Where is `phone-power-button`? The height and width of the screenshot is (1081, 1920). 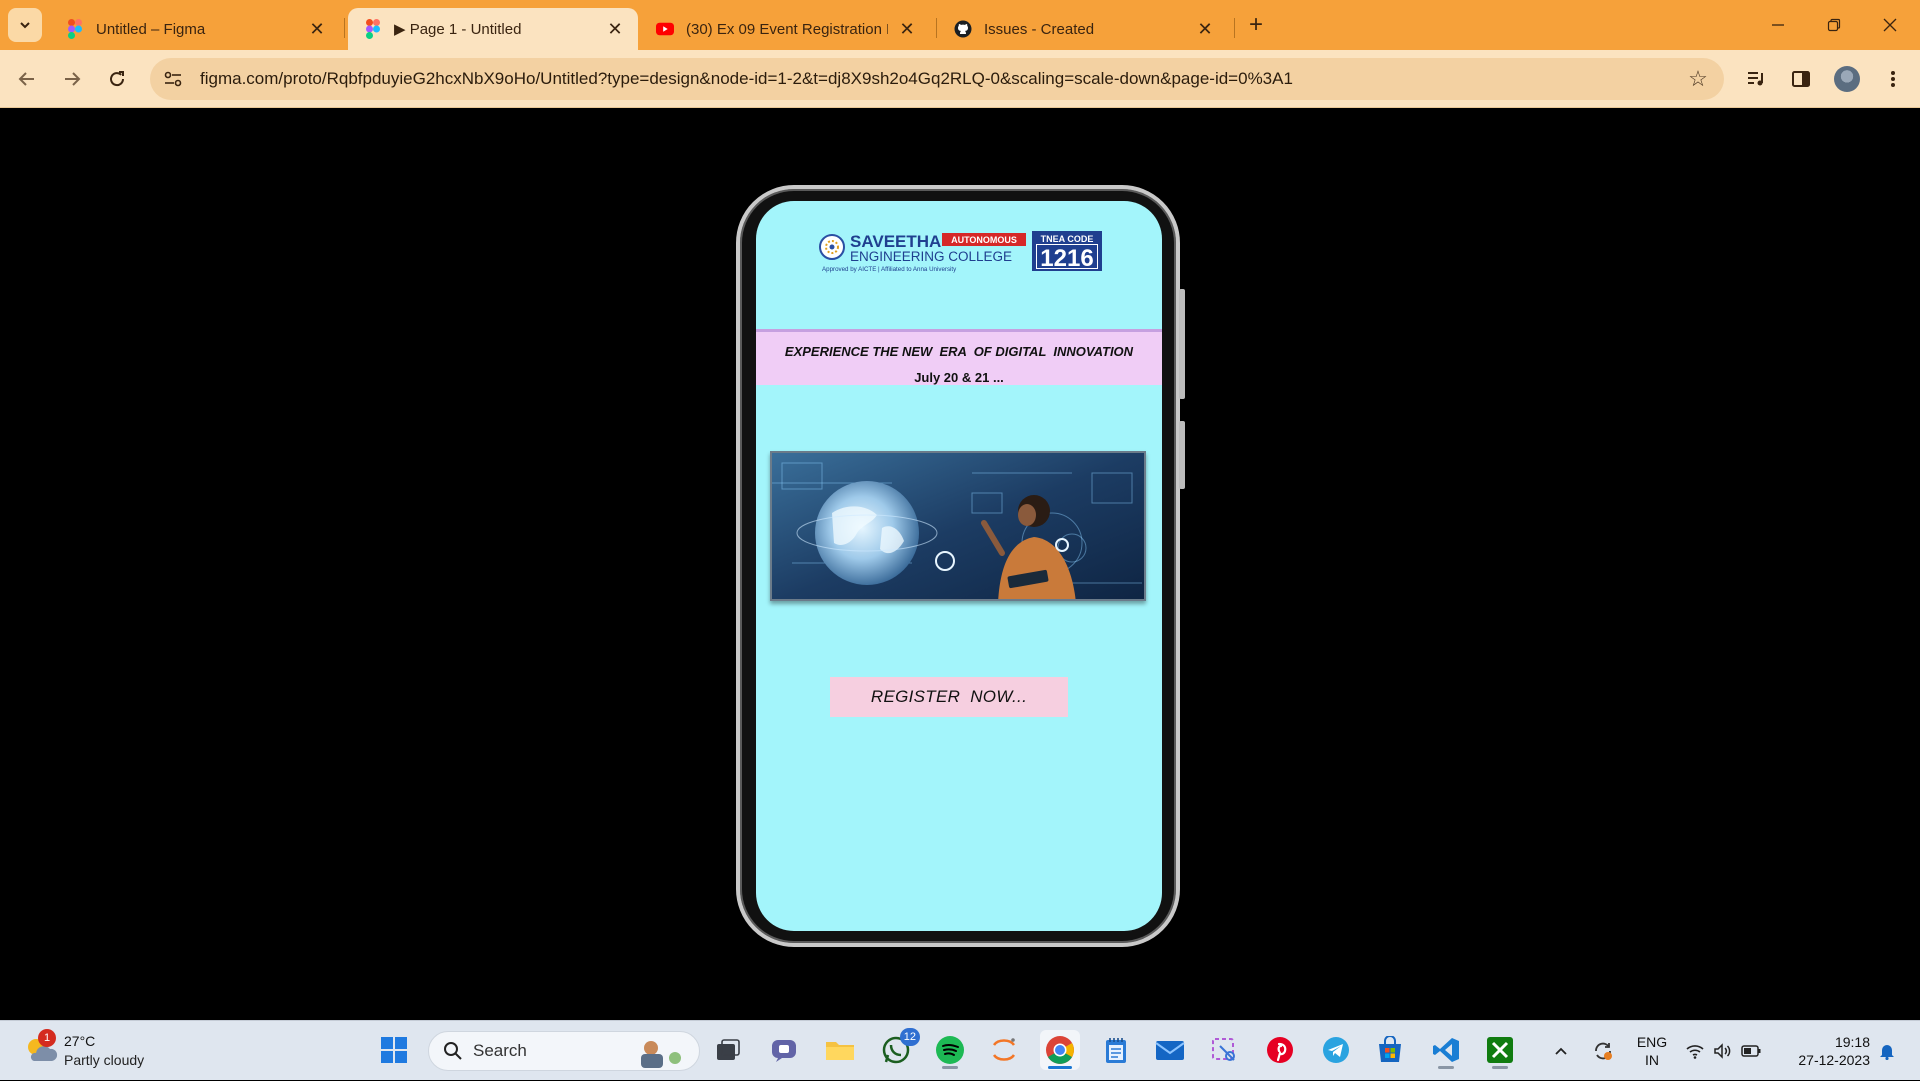
phone-power-button is located at coordinates (1182, 455).